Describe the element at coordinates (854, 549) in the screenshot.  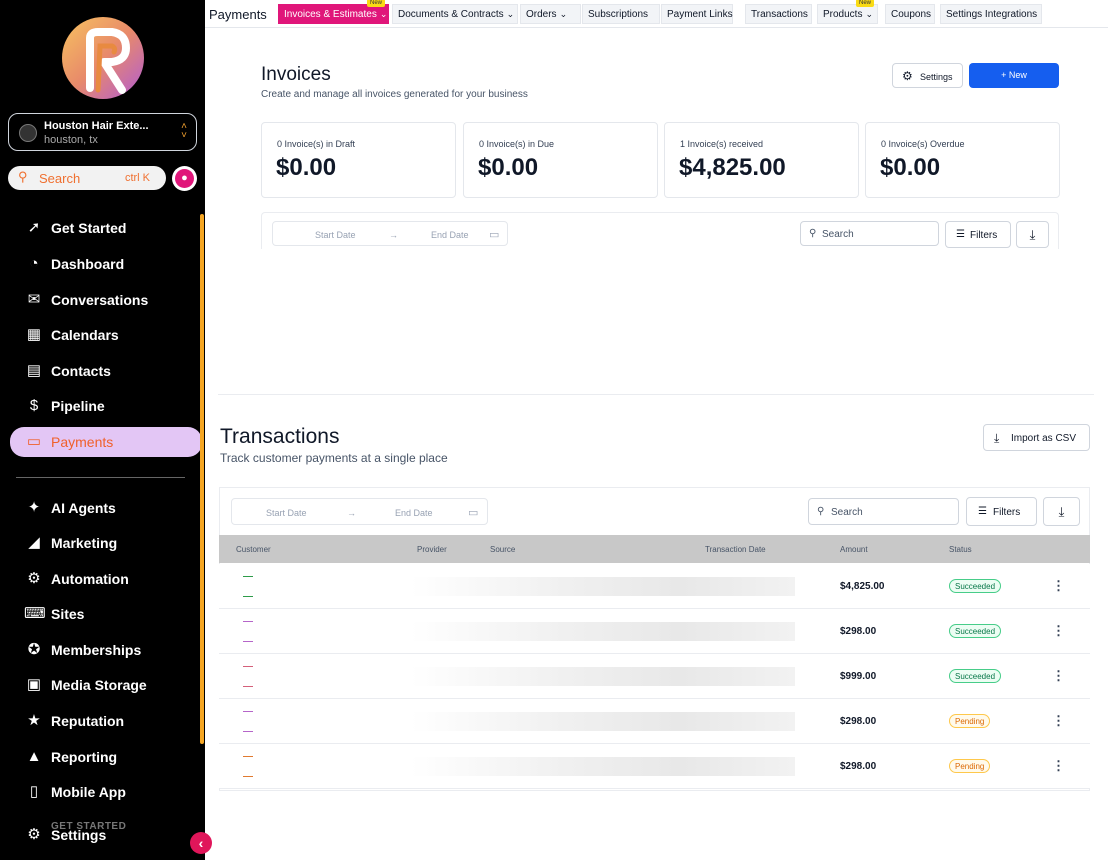
I see `col-amount: Amount` at that location.